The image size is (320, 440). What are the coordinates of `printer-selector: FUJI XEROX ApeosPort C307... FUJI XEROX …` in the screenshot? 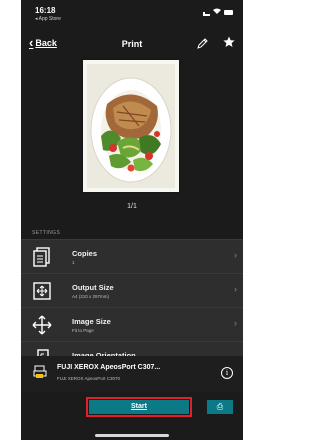 It's located at (132, 374).